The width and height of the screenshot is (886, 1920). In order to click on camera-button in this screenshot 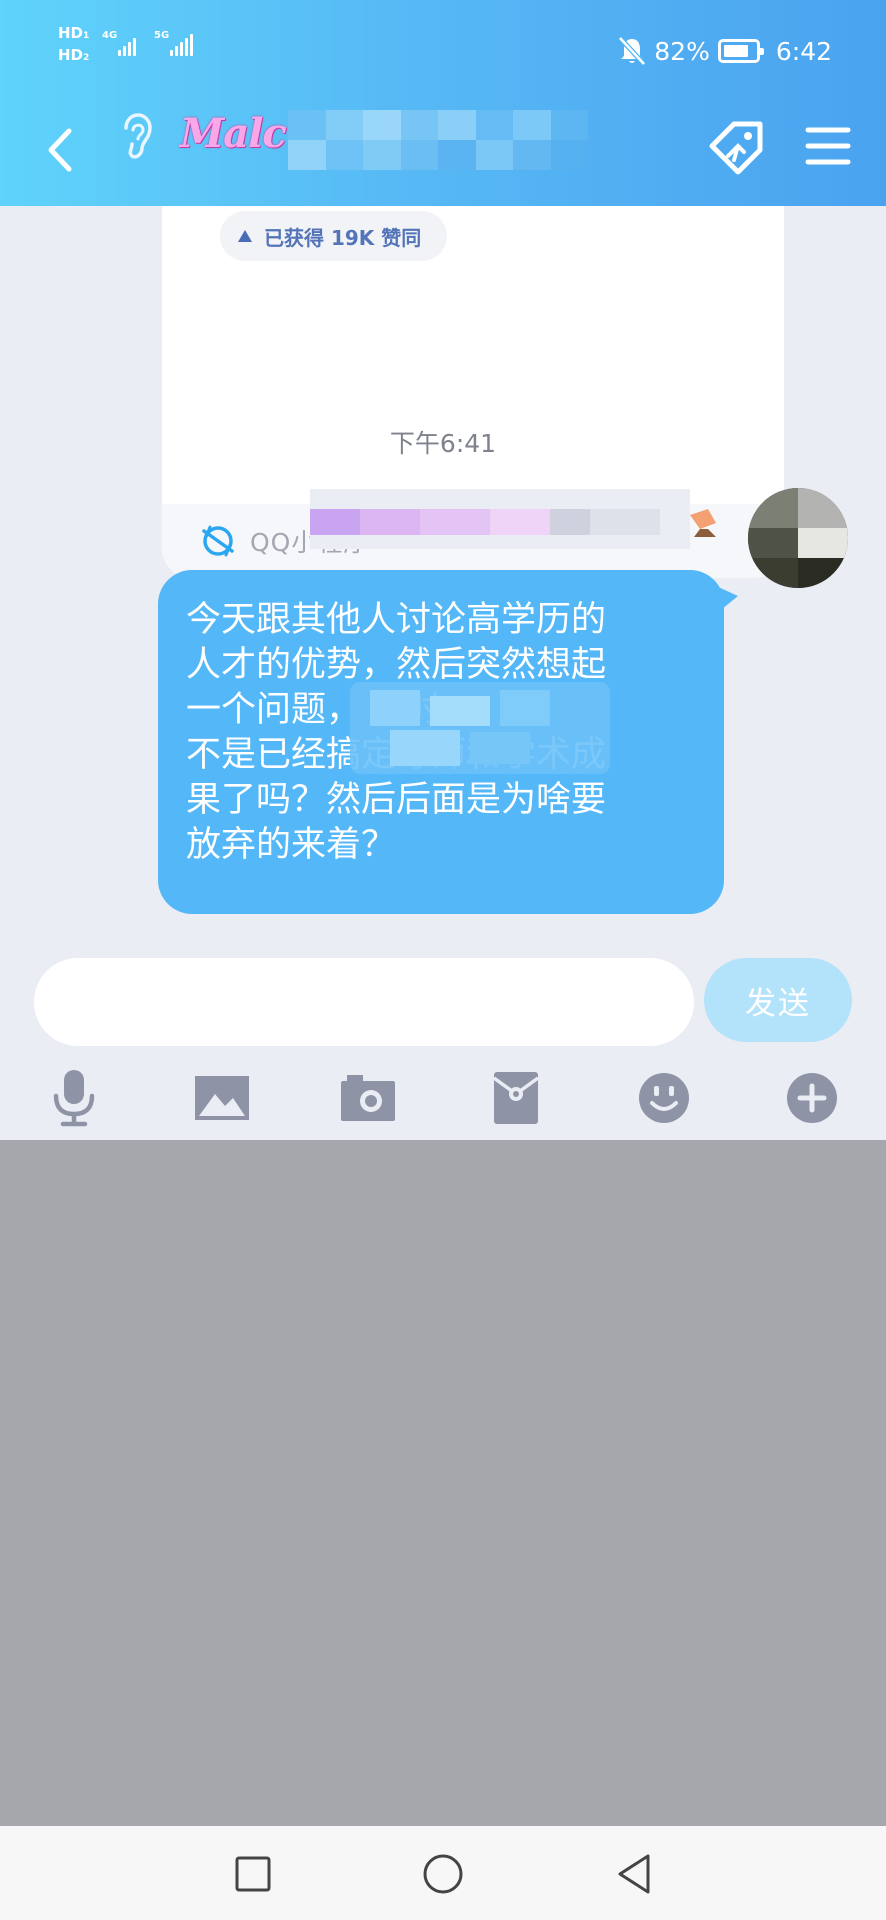, I will do `click(368, 1098)`.